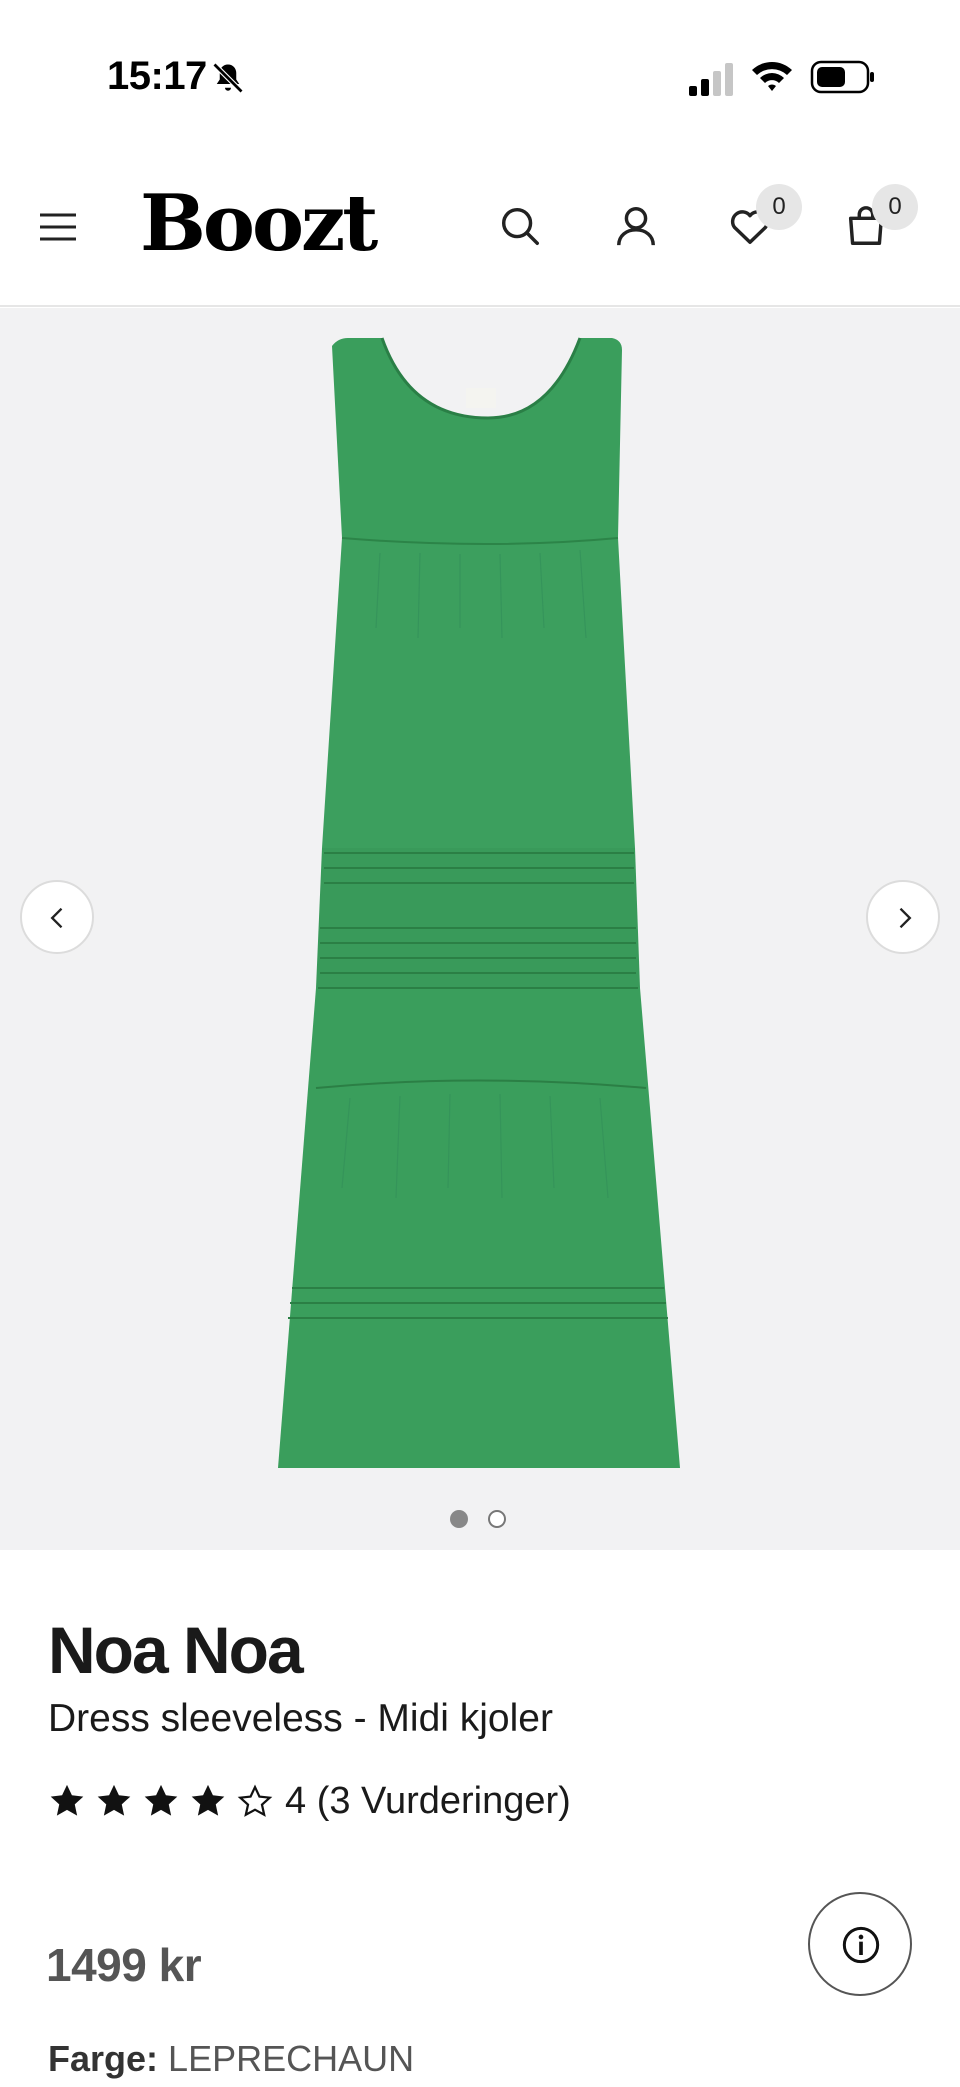 This screenshot has width=960, height=2087. I want to click on product-rating: 4 (3 Vurderinger), so click(309, 1801).